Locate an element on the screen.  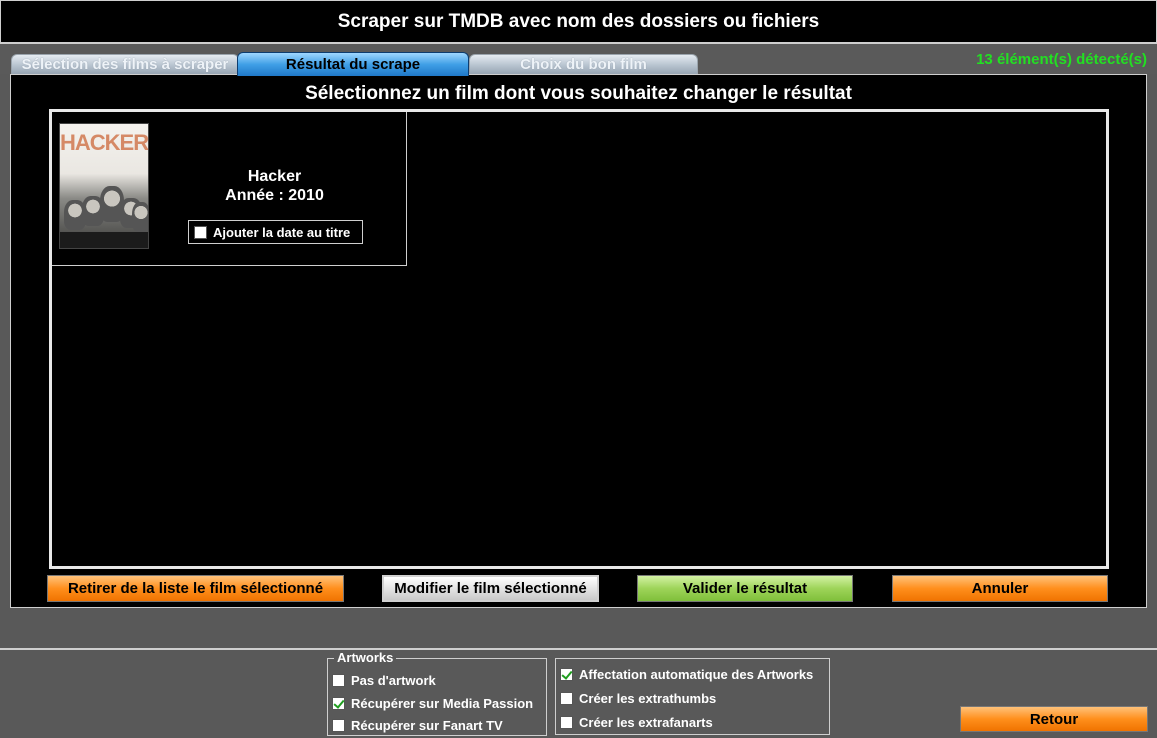
film-year: Année : 2010 is located at coordinates (274, 195).